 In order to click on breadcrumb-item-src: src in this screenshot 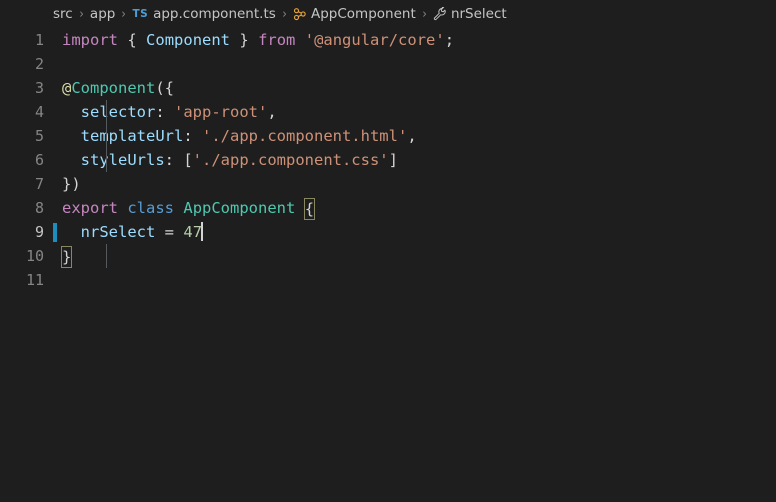, I will do `click(63, 14)`.